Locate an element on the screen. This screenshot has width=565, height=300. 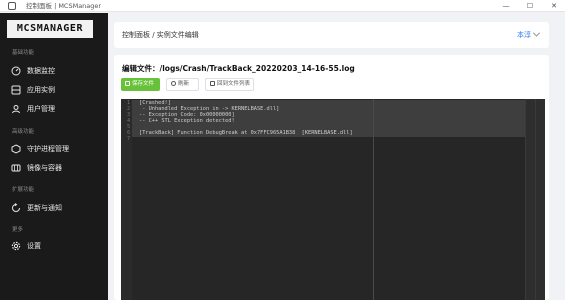
sidebar-item-label: 应用实例 is located at coordinates (41, 90).